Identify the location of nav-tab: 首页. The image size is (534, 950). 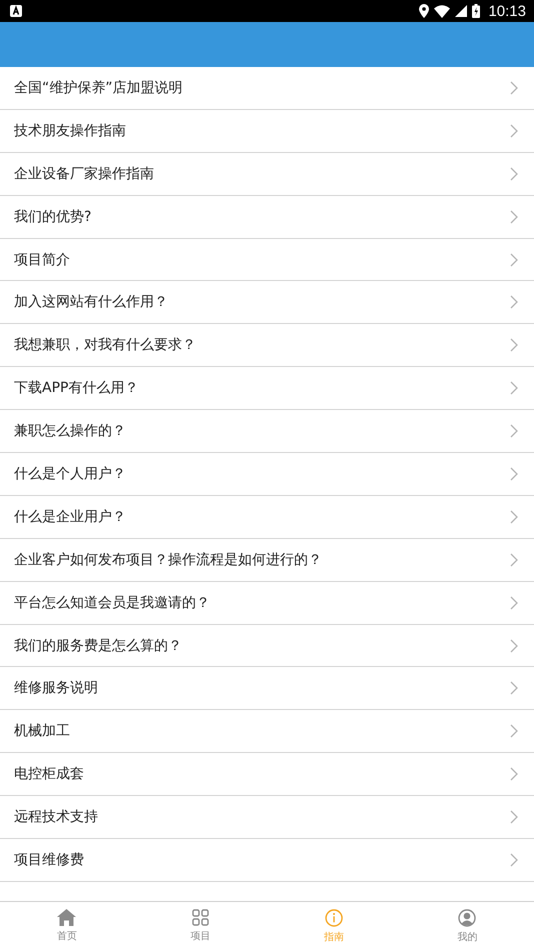
(67, 926).